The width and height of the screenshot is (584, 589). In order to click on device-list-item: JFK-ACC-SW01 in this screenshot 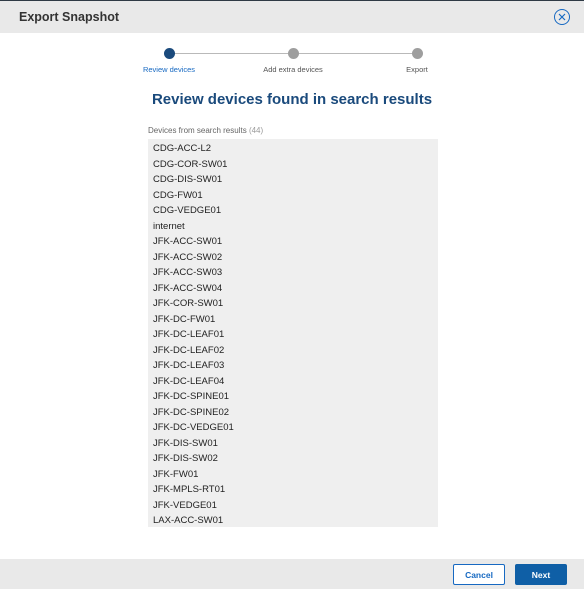, I will do `click(293, 242)`.